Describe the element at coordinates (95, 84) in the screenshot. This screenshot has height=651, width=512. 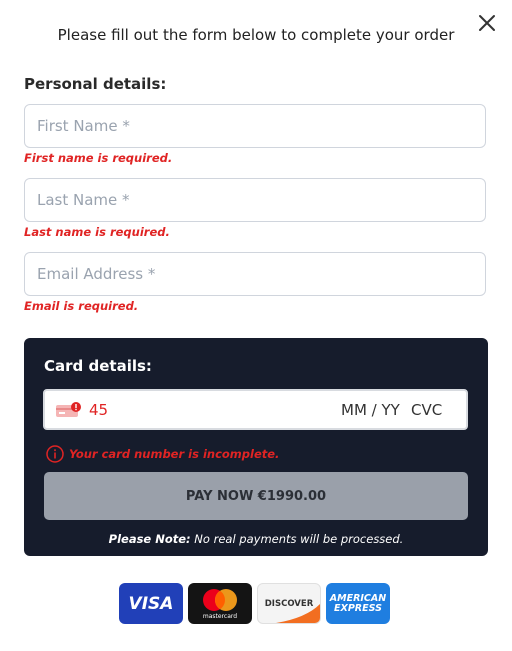
I see `personal-details-title: Personal details:` at that location.